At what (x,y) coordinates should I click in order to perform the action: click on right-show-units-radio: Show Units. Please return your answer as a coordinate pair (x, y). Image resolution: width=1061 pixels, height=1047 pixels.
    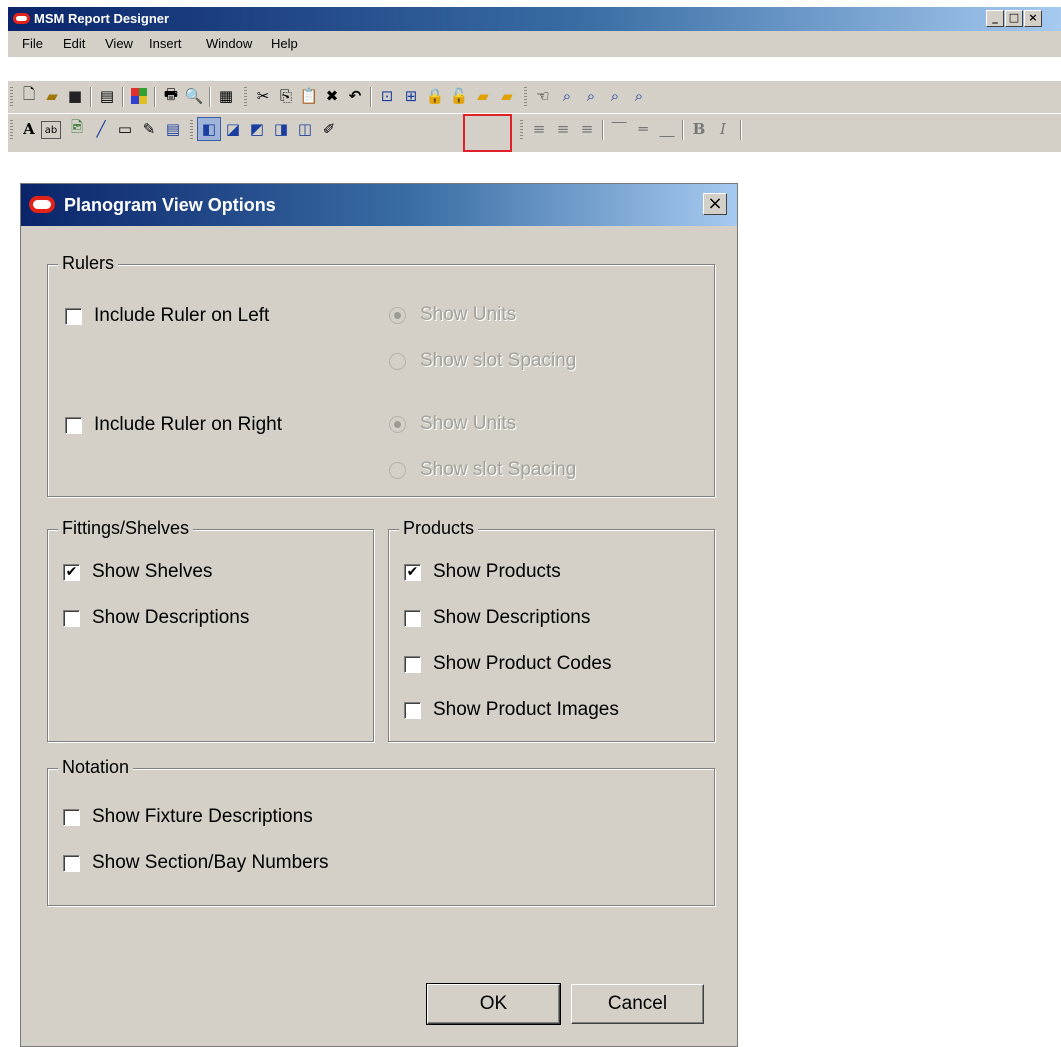
    Looking at the image, I should click on (452, 424).